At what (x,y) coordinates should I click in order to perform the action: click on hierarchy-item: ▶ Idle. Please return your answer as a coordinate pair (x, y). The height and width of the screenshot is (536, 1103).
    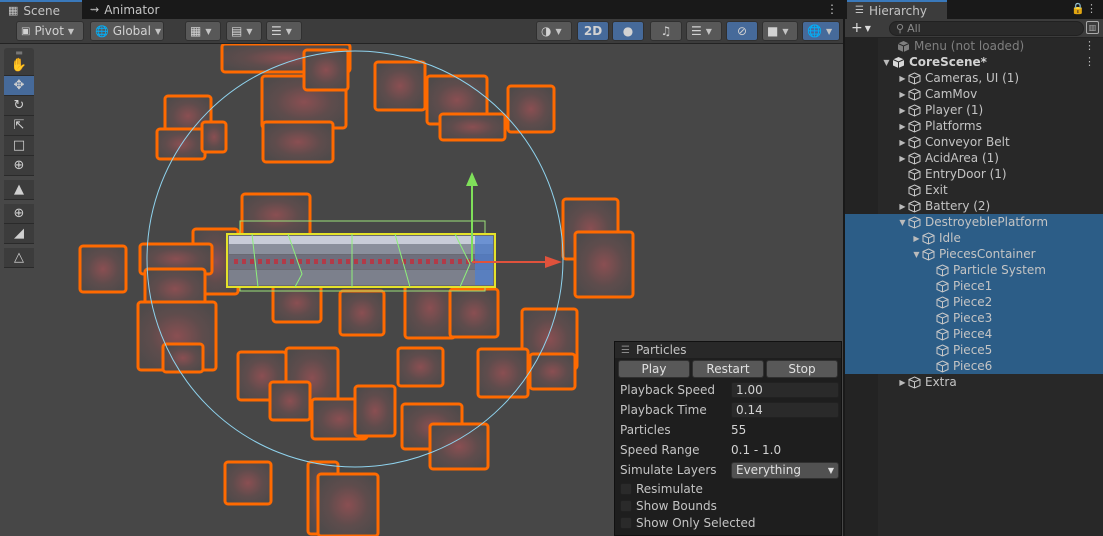
    Looking at the image, I should click on (974, 238).